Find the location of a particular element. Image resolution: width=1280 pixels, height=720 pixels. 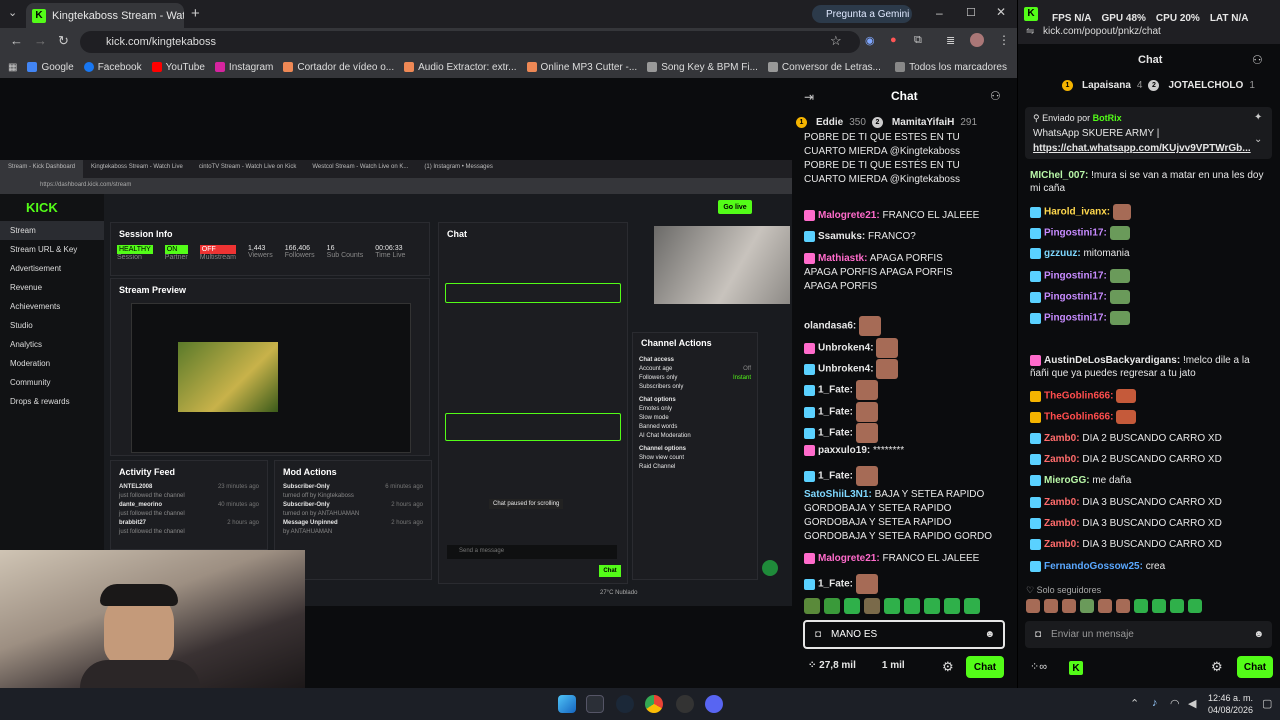

profile-avatar is located at coordinates (977, 40).